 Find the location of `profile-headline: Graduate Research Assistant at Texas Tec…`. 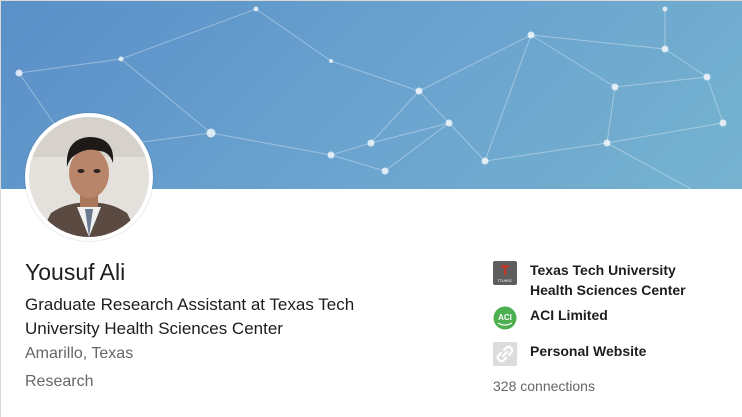

profile-headline: Graduate Research Assistant at Texas Tec… is located at coordinates (190, 316).